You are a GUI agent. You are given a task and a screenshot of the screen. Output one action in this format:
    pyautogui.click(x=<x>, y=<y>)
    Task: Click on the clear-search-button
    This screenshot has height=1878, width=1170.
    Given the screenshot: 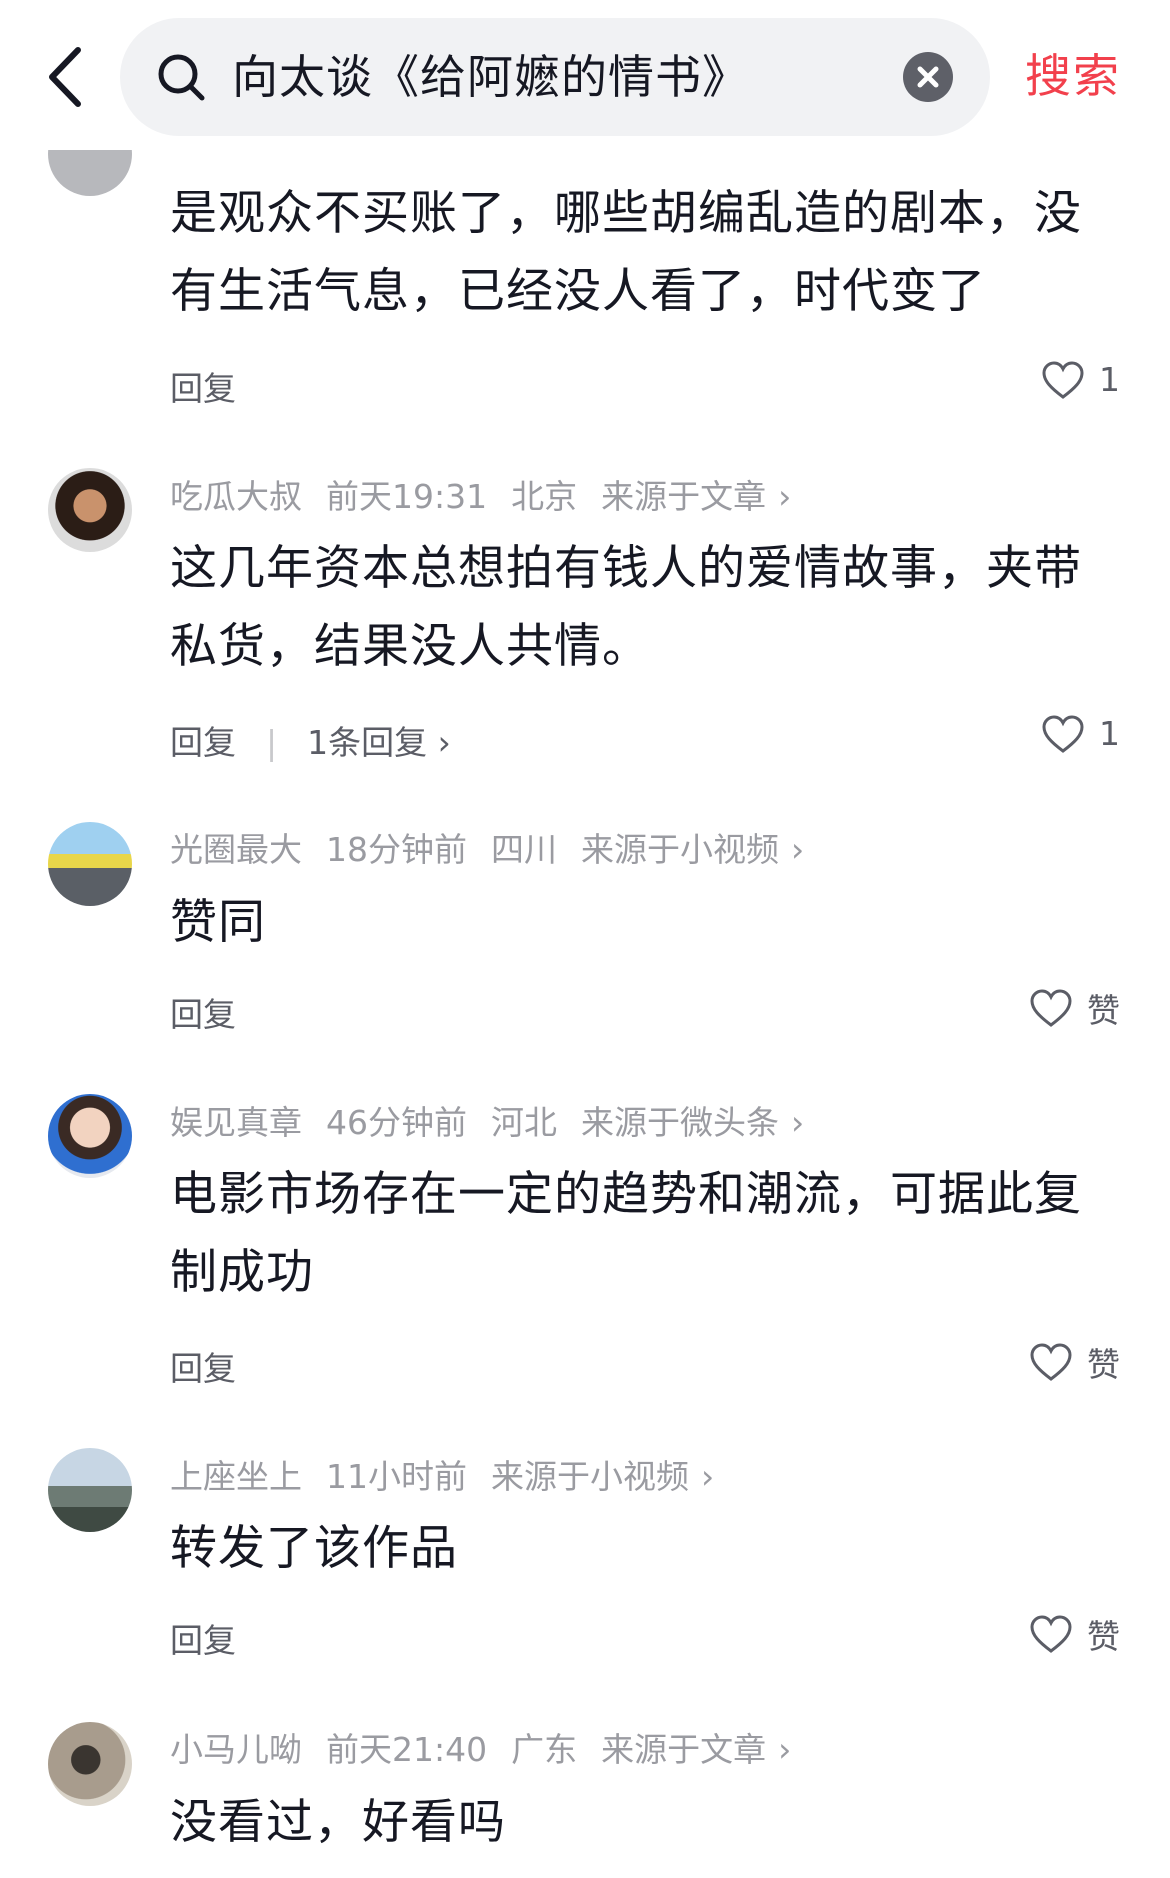 What is the action you would take?
    pyautogui.click(x=928, y=77)
    